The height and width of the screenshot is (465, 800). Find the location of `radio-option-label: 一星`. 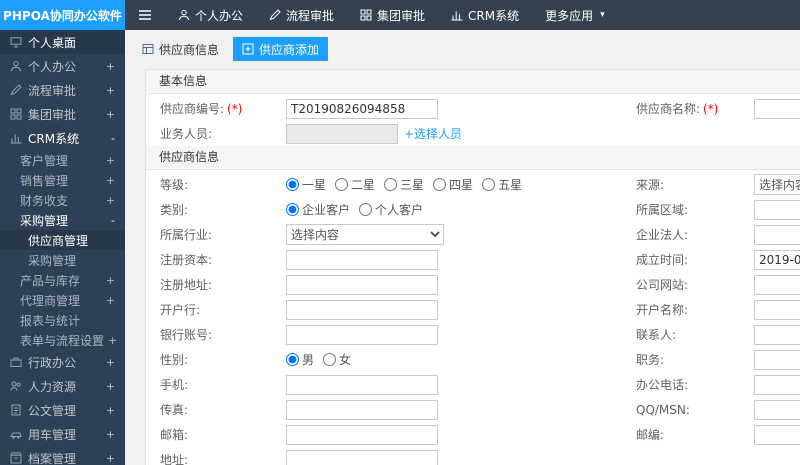

radio-option-label: 一星 is located at coordinates (314, 185).